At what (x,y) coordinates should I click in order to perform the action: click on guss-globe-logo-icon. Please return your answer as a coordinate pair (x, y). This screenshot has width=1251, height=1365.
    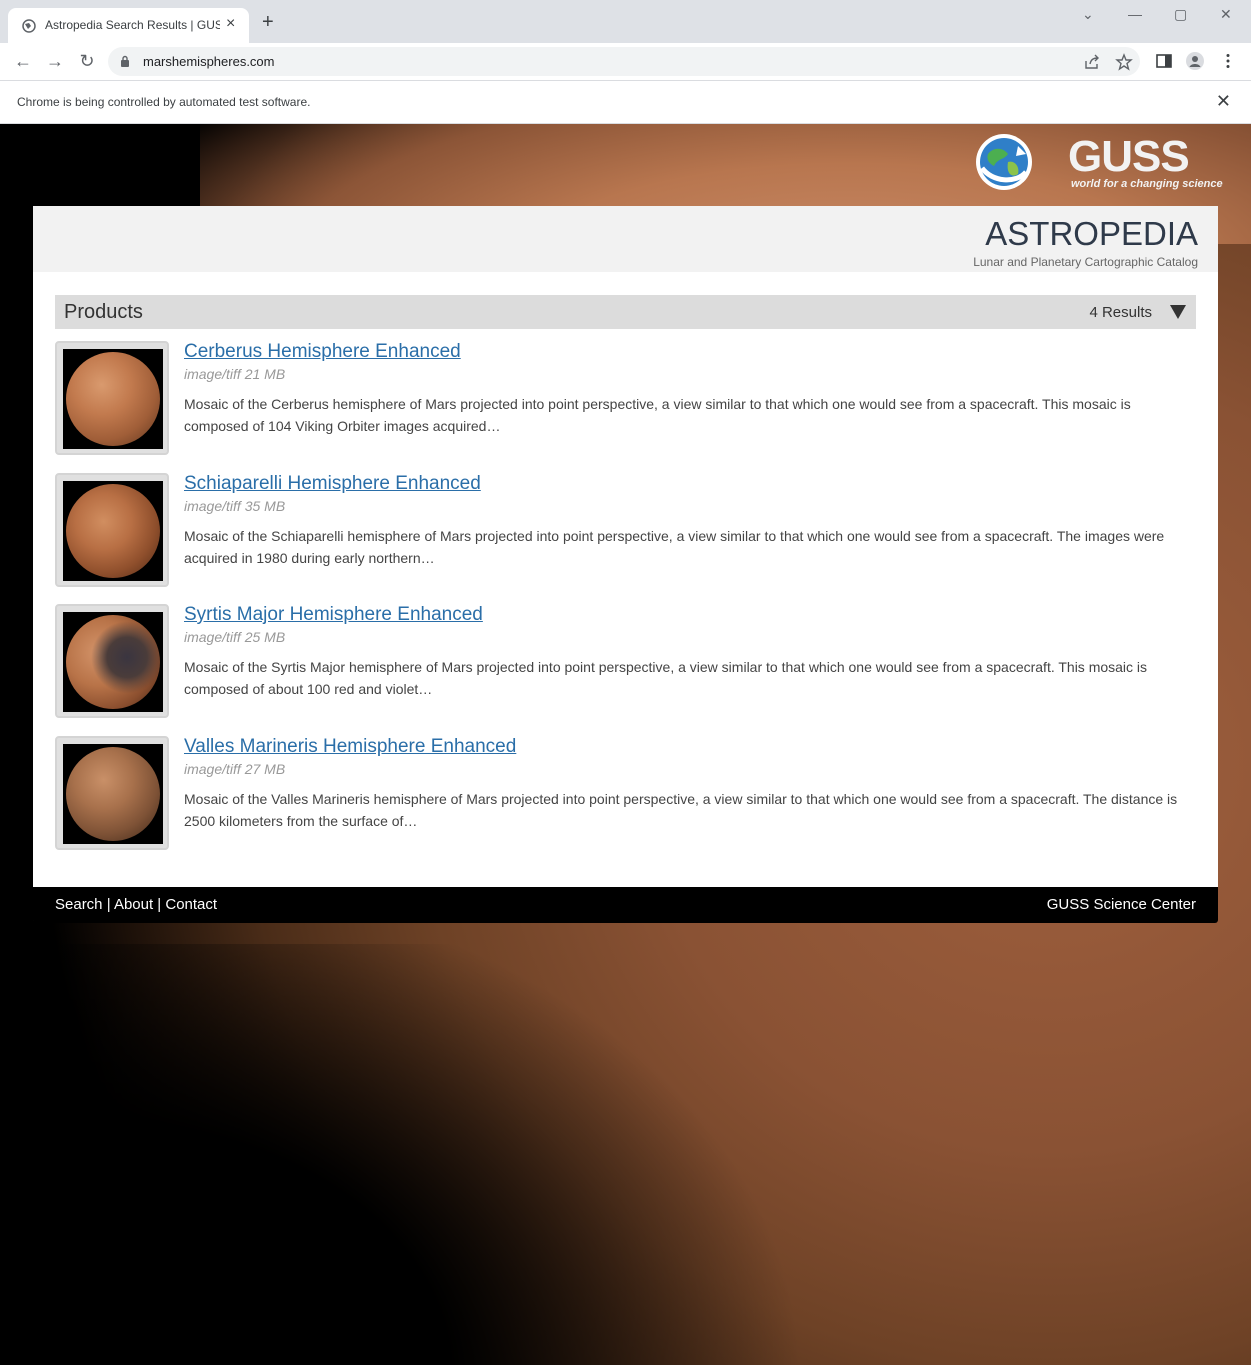
    Looking at the image, I should click on (1004, 162).